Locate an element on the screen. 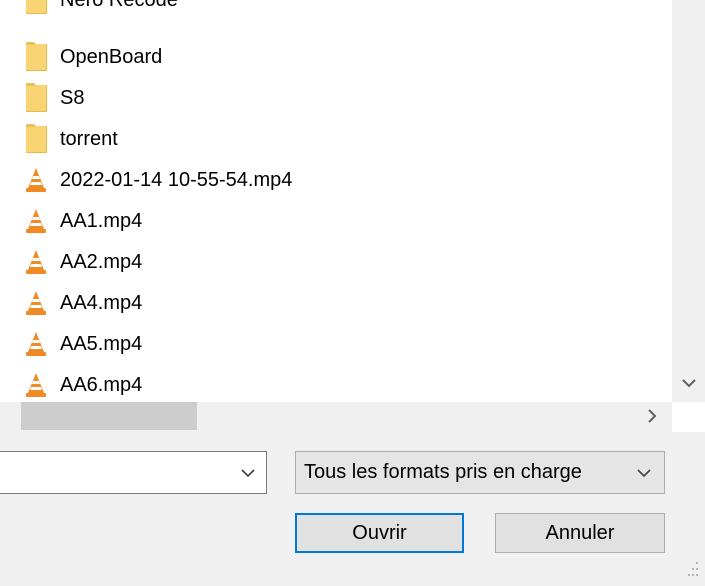  list-item: AA2.mp4 is located at coordinates (82, 262).